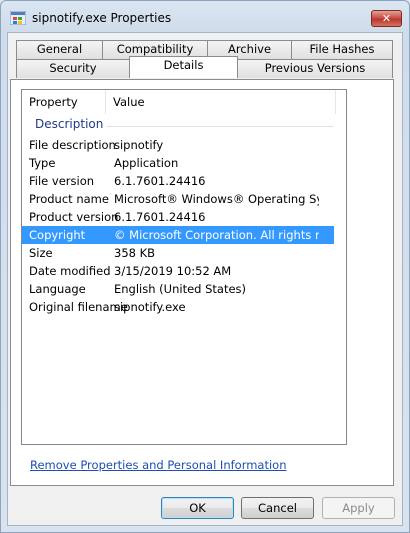 This screenshot has height=533, width=410. Describe the element at coordinates (155, 49) in the screenshot. I see `tab-label: Compatibility` at that location.